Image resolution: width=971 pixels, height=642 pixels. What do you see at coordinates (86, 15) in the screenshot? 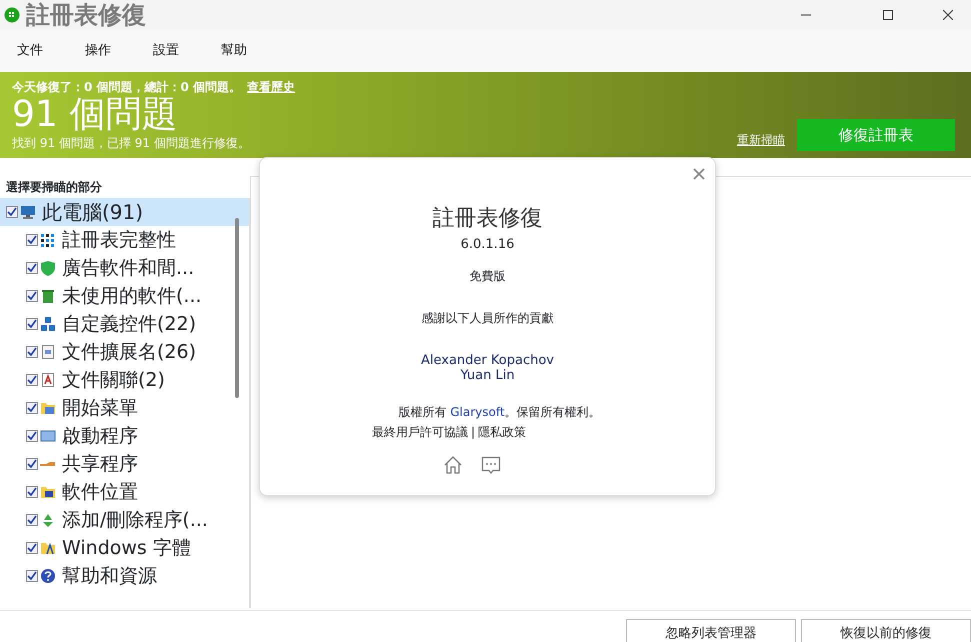
I see `window-title: 註冊表修復` at bounding box center [86, 15].